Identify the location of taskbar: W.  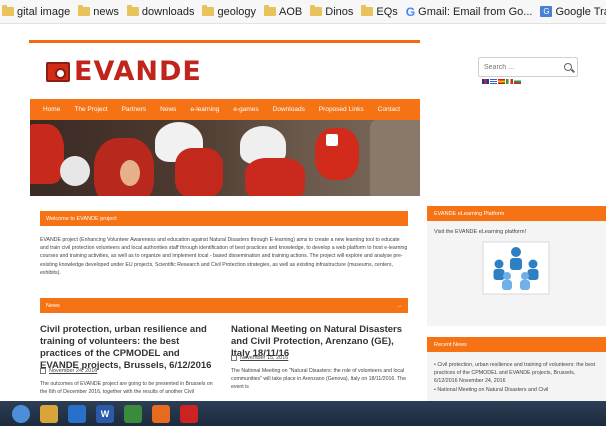
(303, 413).